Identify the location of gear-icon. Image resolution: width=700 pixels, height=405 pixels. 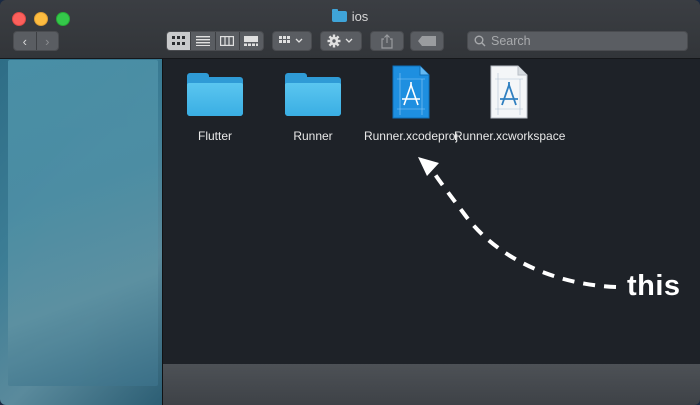
(340, 41).